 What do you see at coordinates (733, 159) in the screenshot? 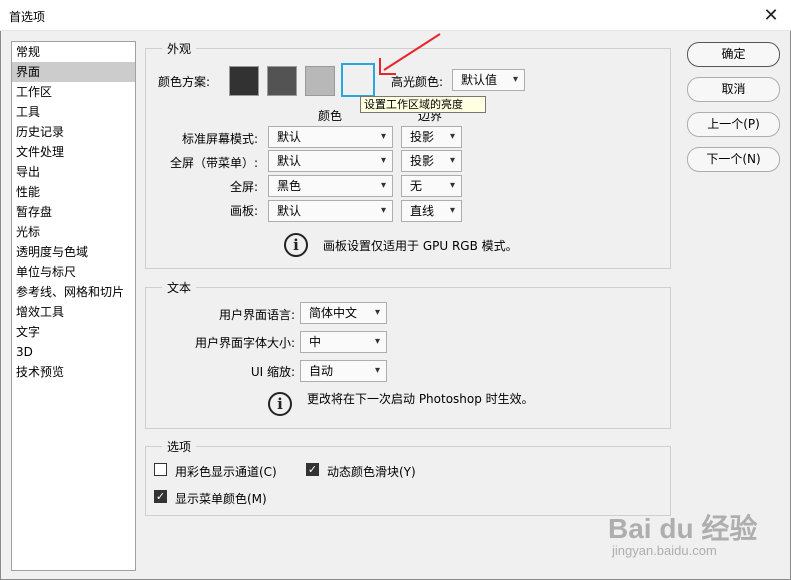
I see `next-button: 下一个(N)` at bounding box center [733, 159].